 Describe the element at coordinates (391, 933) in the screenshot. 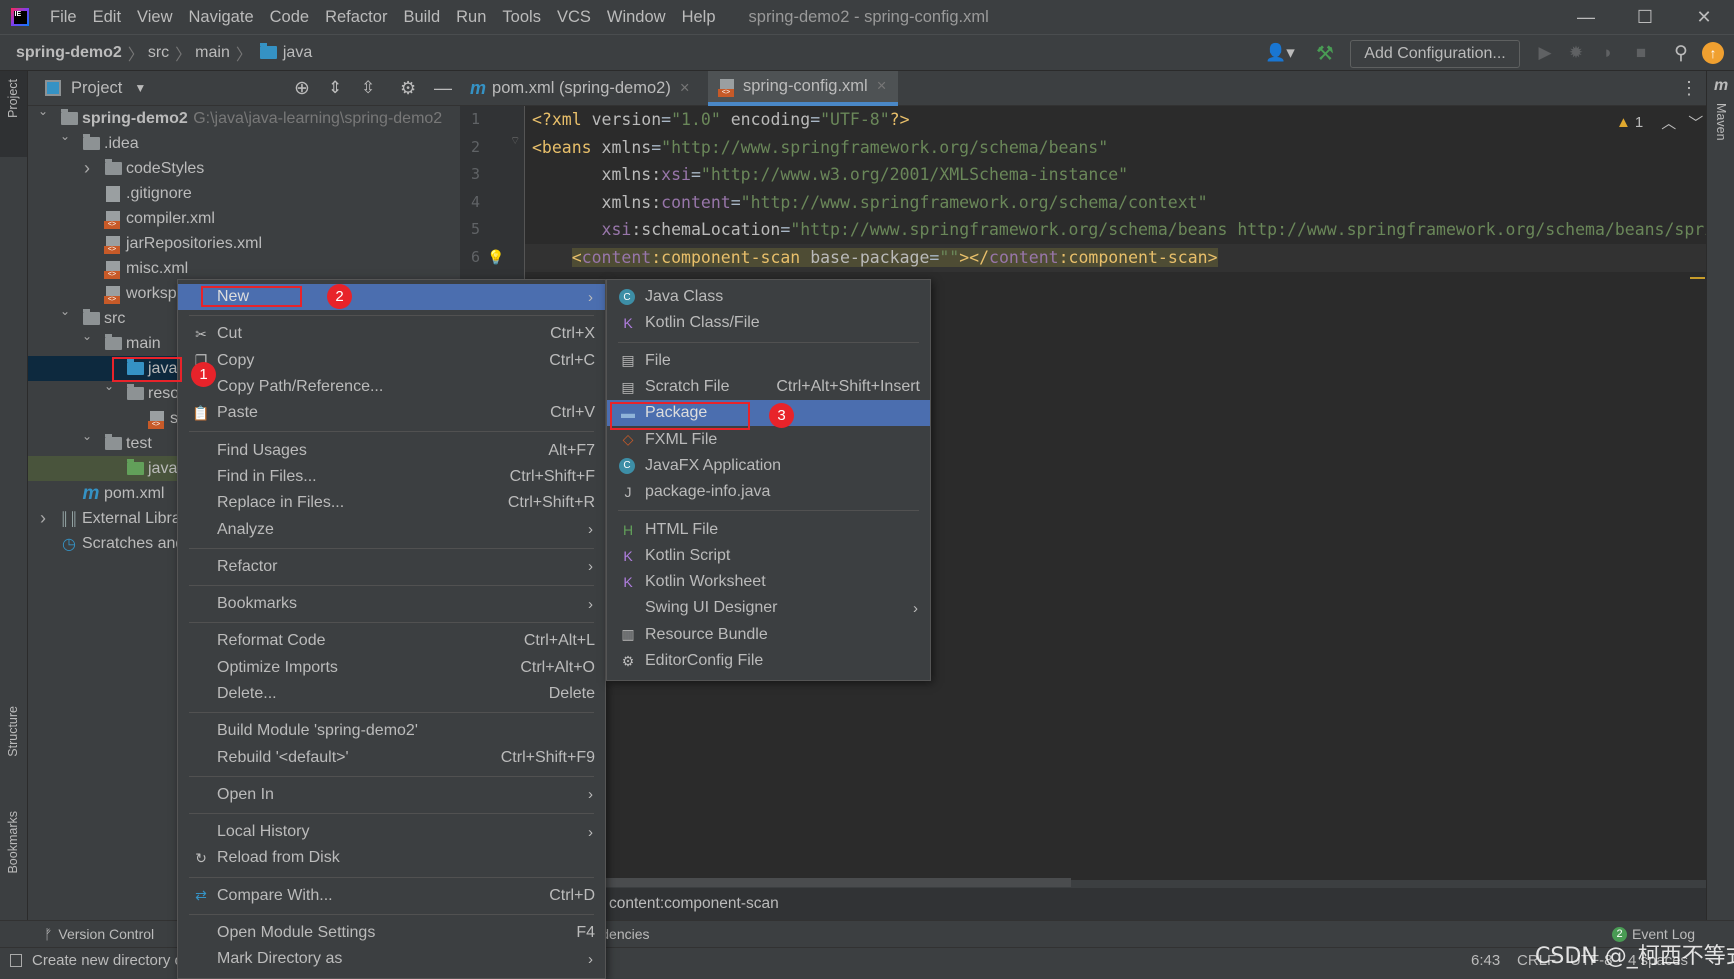

I see `menu-item-open-module-settings: Open Module Settings F4` at that location.